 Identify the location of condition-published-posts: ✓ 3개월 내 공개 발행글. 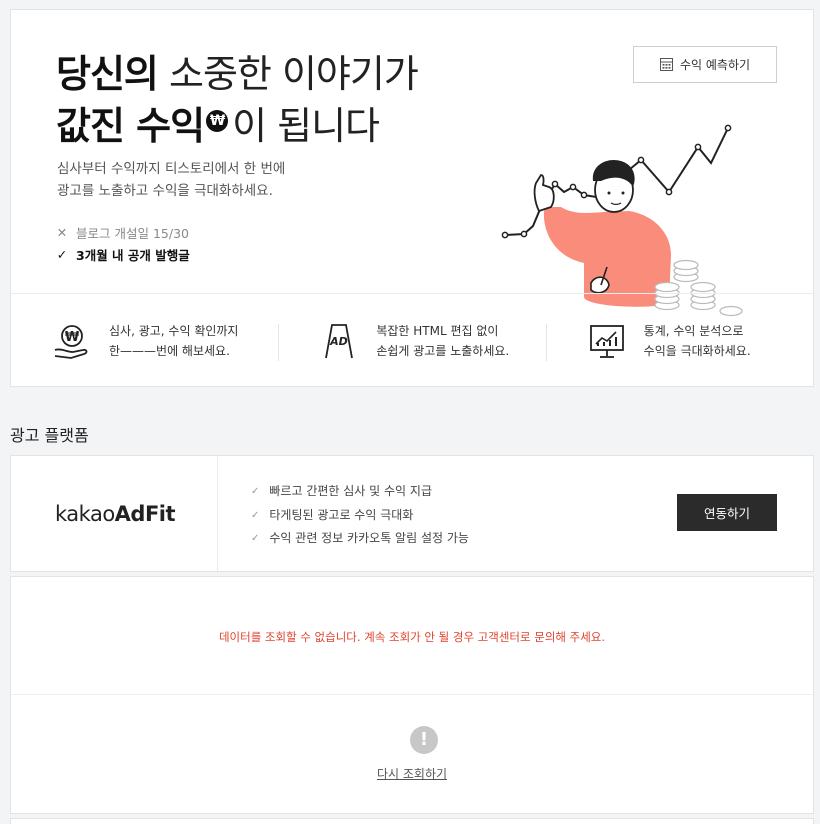
(123, 255).